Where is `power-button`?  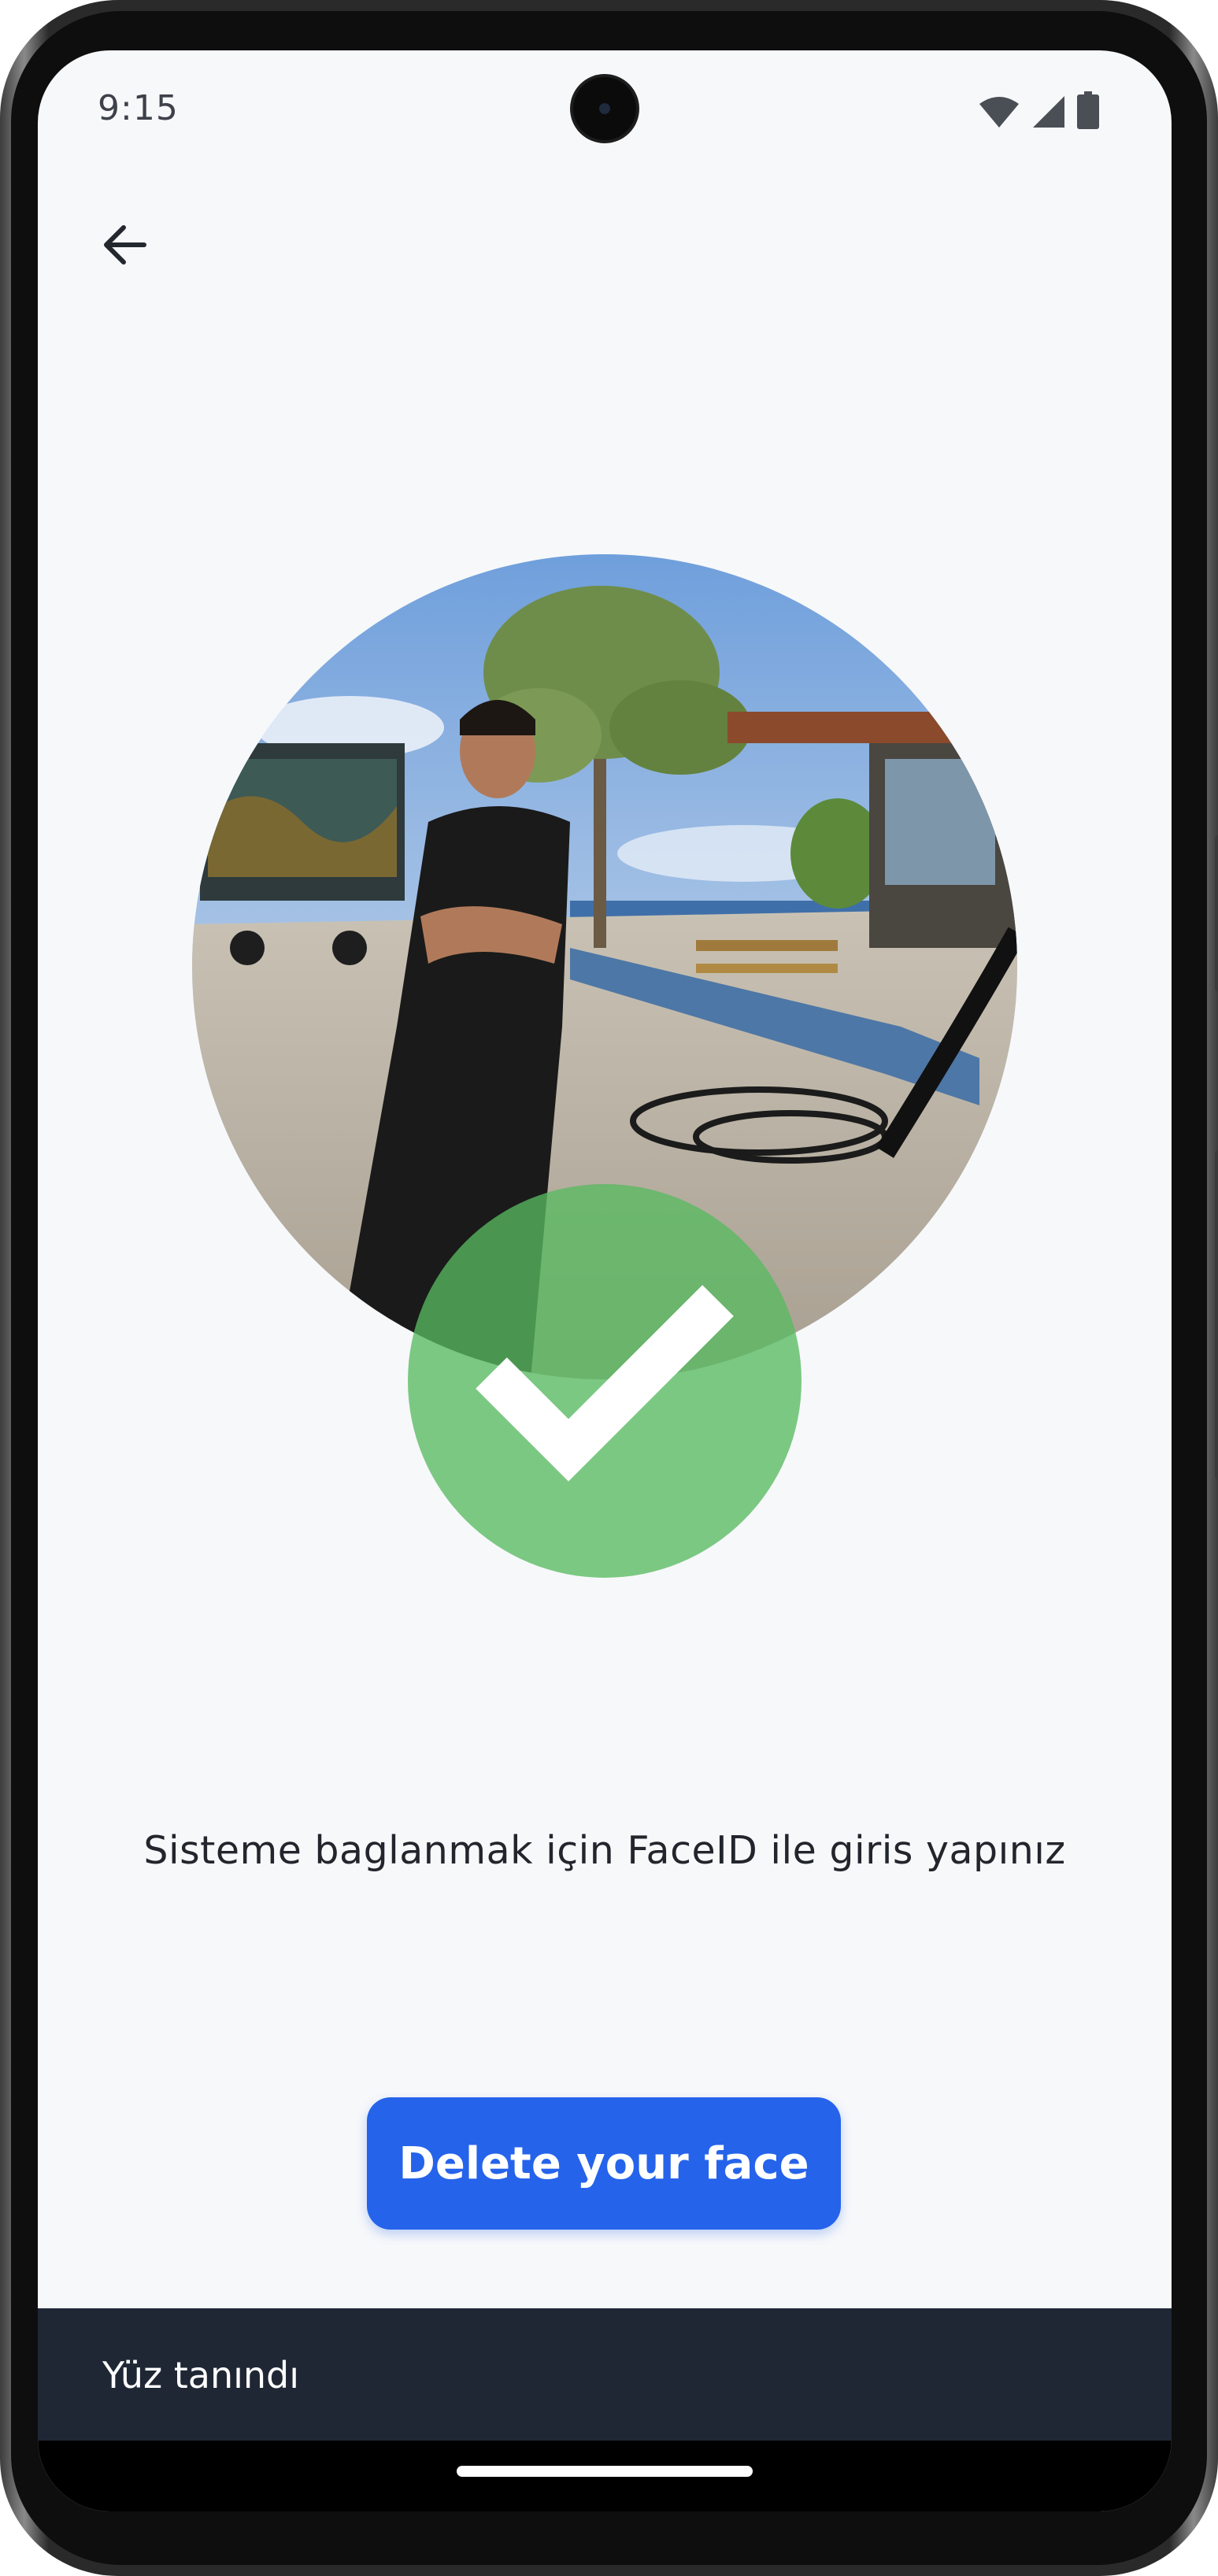 power-button is located at coordinates (1216, 913).